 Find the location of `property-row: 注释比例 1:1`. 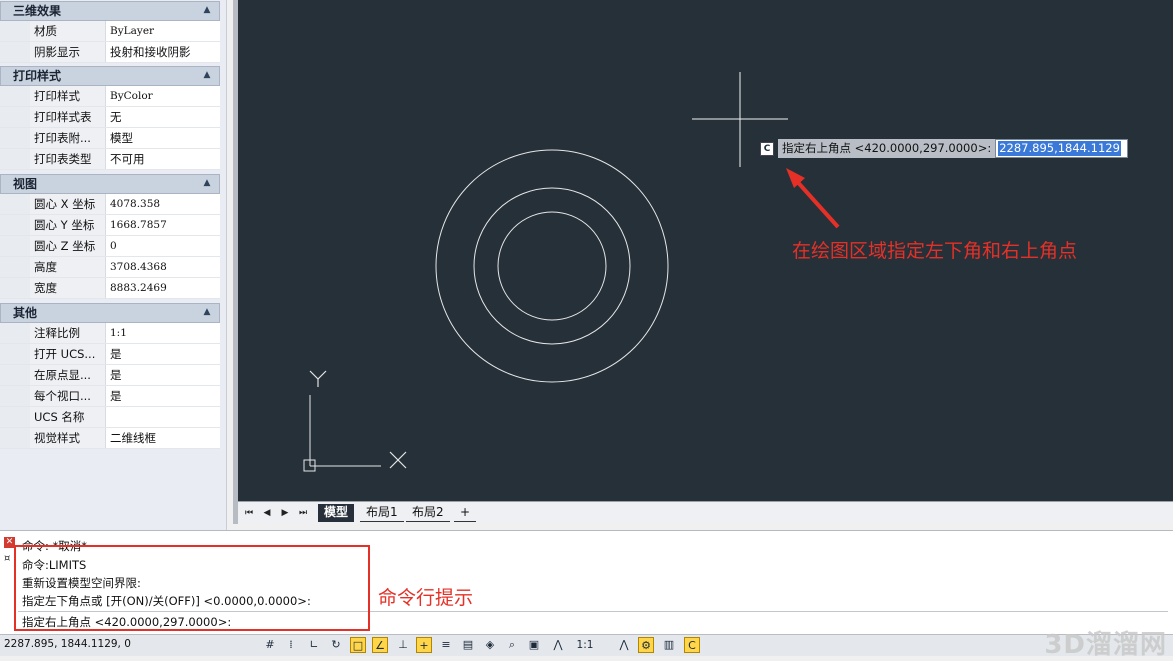

property-row: 注释比例 1:1 is located at coordinates (110, 333).